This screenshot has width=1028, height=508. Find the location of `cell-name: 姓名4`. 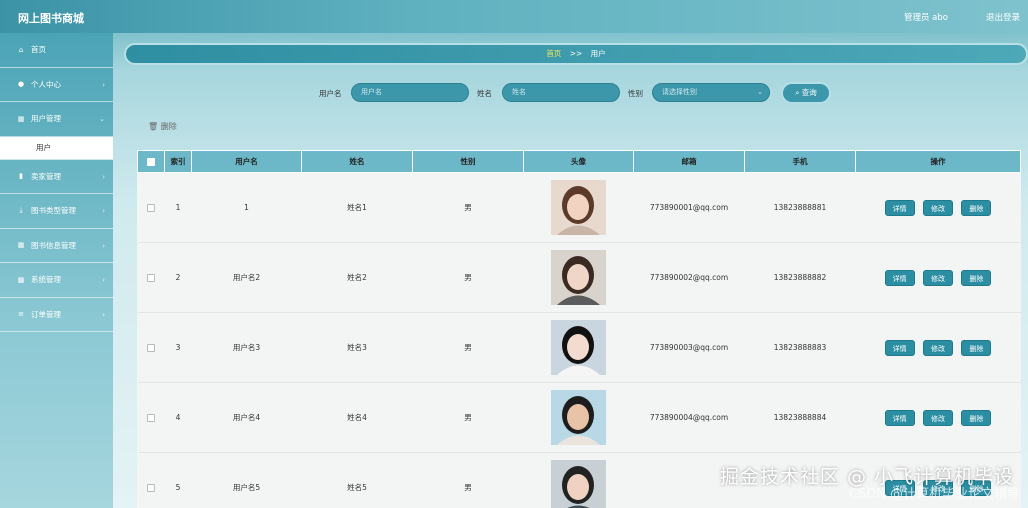

cell-name: 姓名4 is located at coordinates (357, 417).